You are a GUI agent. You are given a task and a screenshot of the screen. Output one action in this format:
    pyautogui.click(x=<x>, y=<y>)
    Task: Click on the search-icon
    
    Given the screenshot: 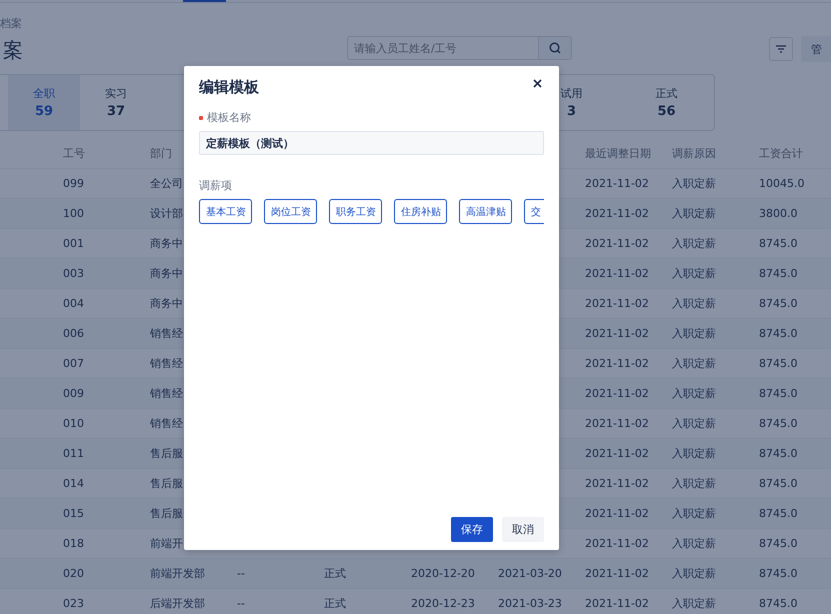 What is the action you would take?
    pyautogui.click(x=555, y=48)
    